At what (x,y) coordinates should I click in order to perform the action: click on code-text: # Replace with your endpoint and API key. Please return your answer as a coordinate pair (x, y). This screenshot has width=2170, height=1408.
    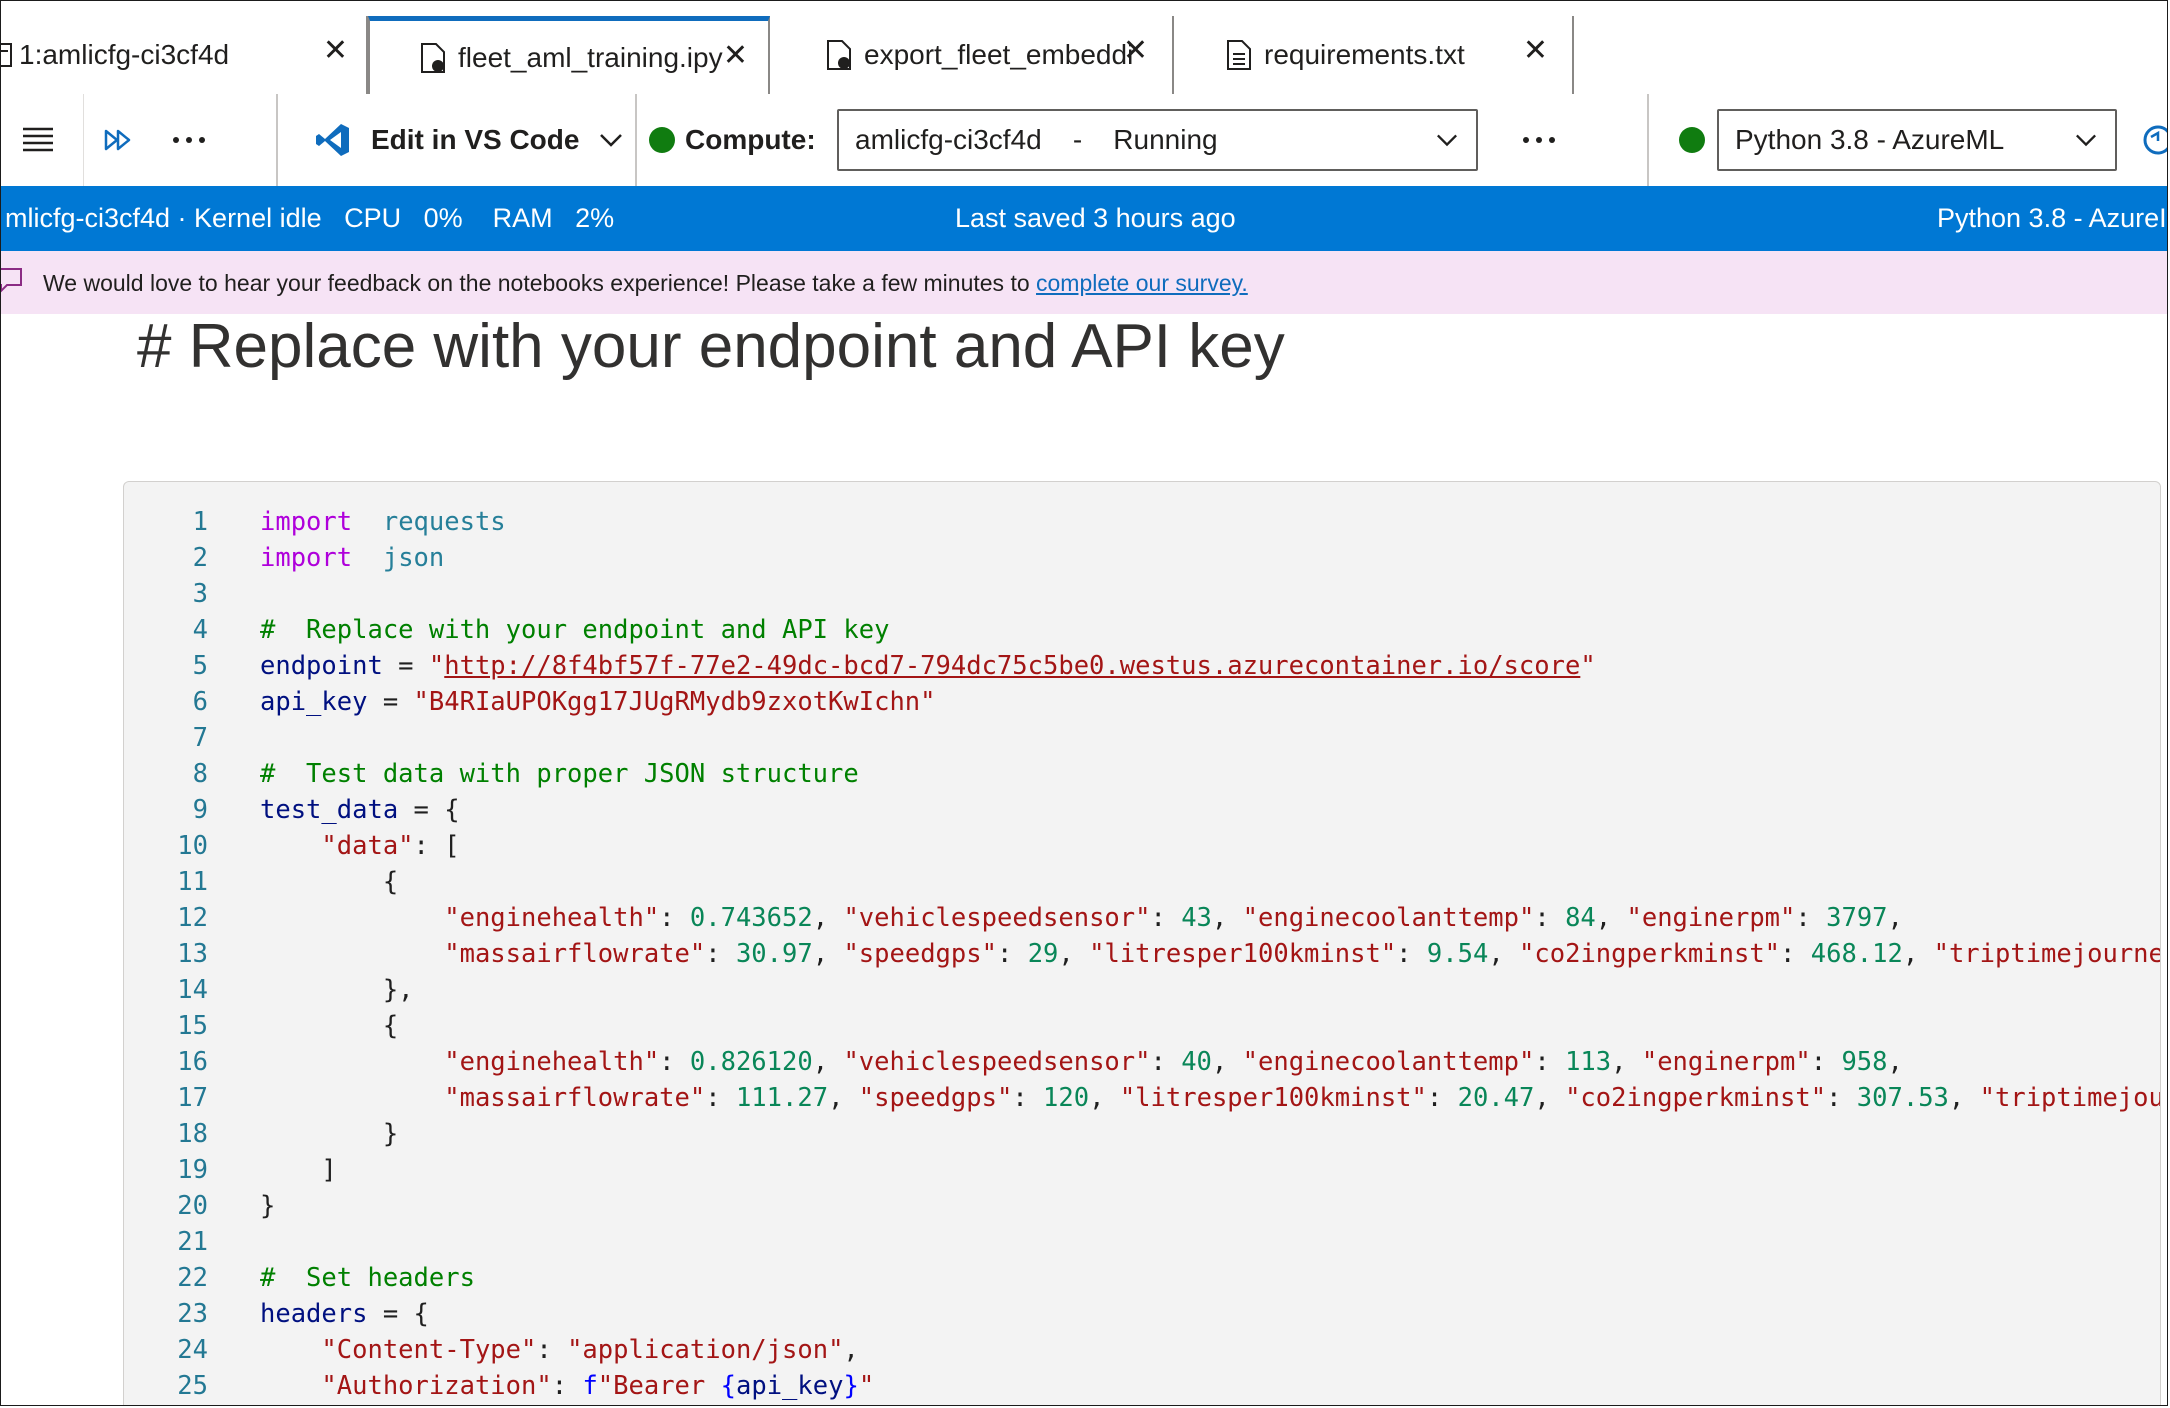
    Looking at the image, I should click on (574, 630).